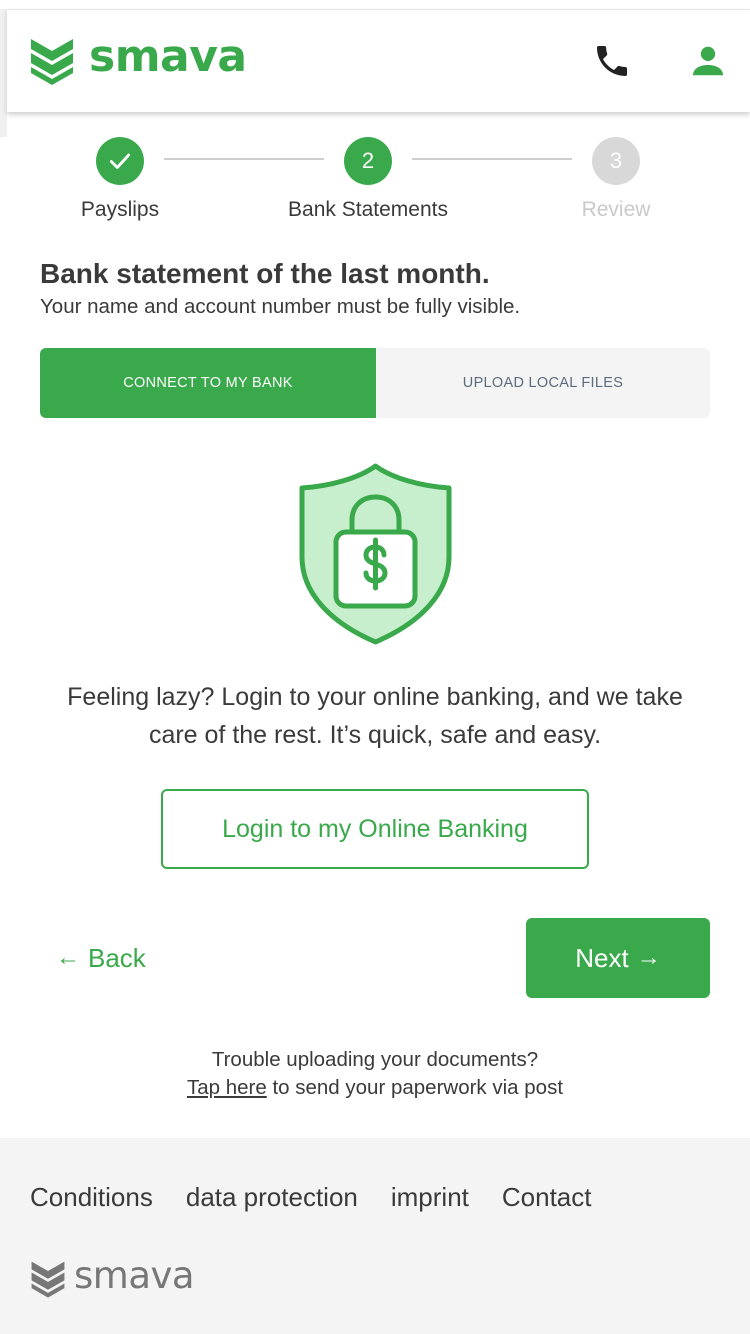  What do you see at coordinates (168, 56) in the screenshot?
I see `logo-text: smava` at bounding box center [168, 56].